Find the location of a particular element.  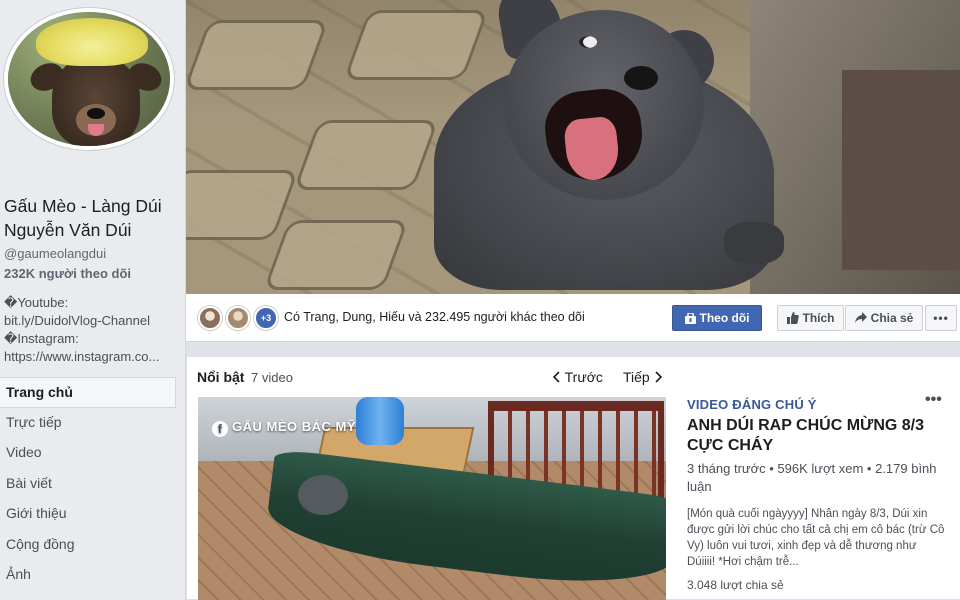

instagram-label: �Instagram: is located at coordinates (41, 338).